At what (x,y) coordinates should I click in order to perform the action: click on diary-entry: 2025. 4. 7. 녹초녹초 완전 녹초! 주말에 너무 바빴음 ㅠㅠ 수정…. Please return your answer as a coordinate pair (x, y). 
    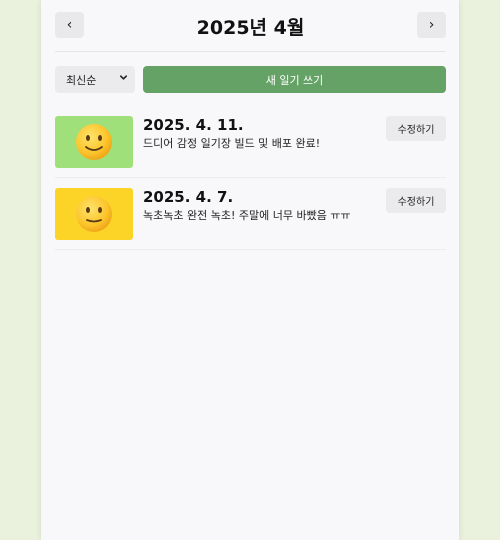
    Looking at the image, I should click on (250, 214).